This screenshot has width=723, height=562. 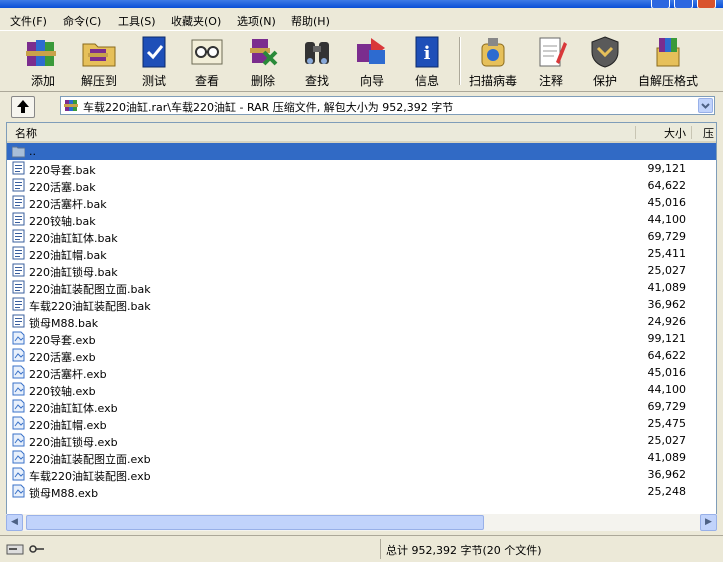 I want to click on file-name: 220油缸装配图立面.exb, so click(x=90, y=459).